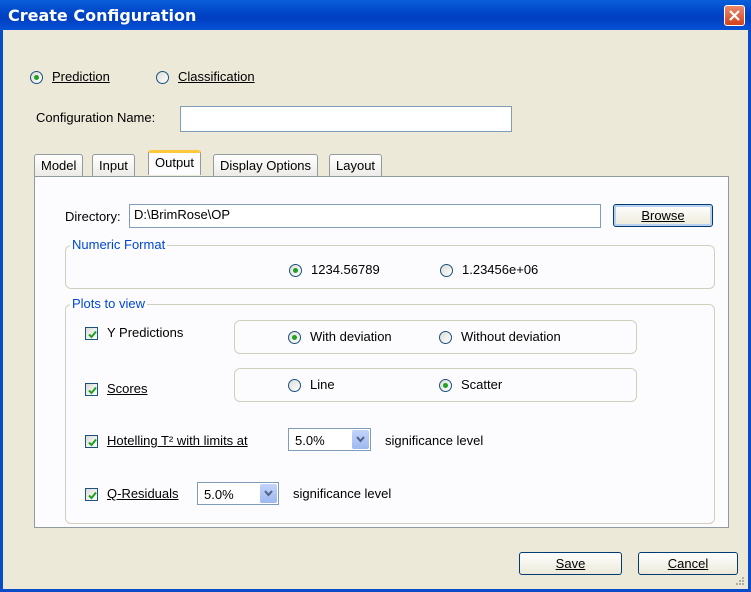 The height and width of the screenshot is (592, 751). I want to click on scores-options: Line Scatter, so click(435, 385).